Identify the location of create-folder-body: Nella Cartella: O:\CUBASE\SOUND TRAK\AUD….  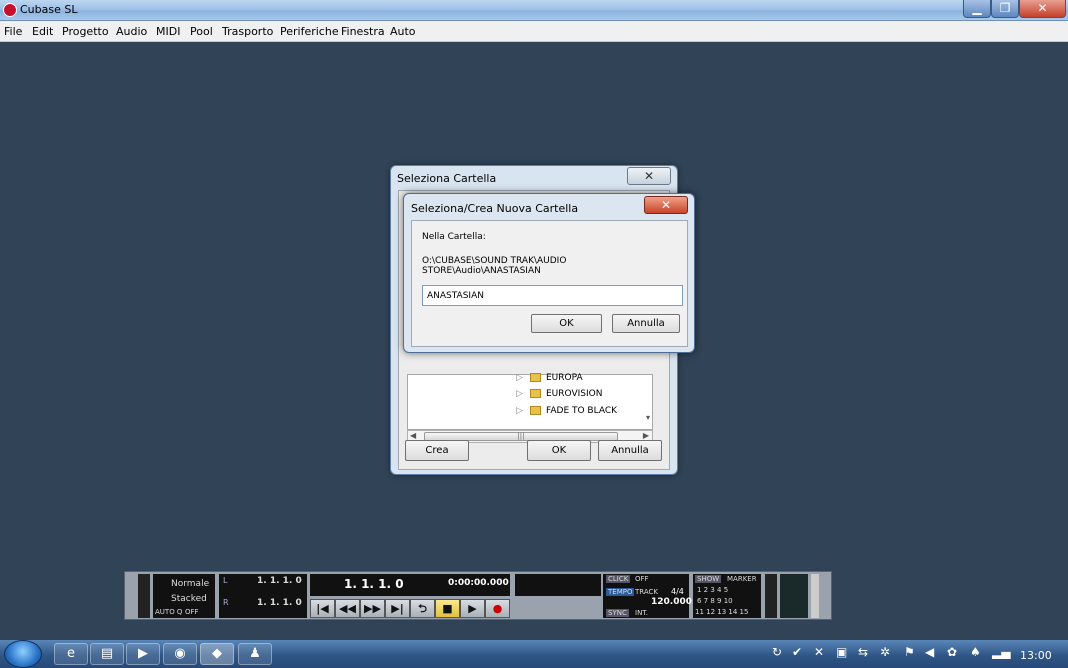
(549, 283).